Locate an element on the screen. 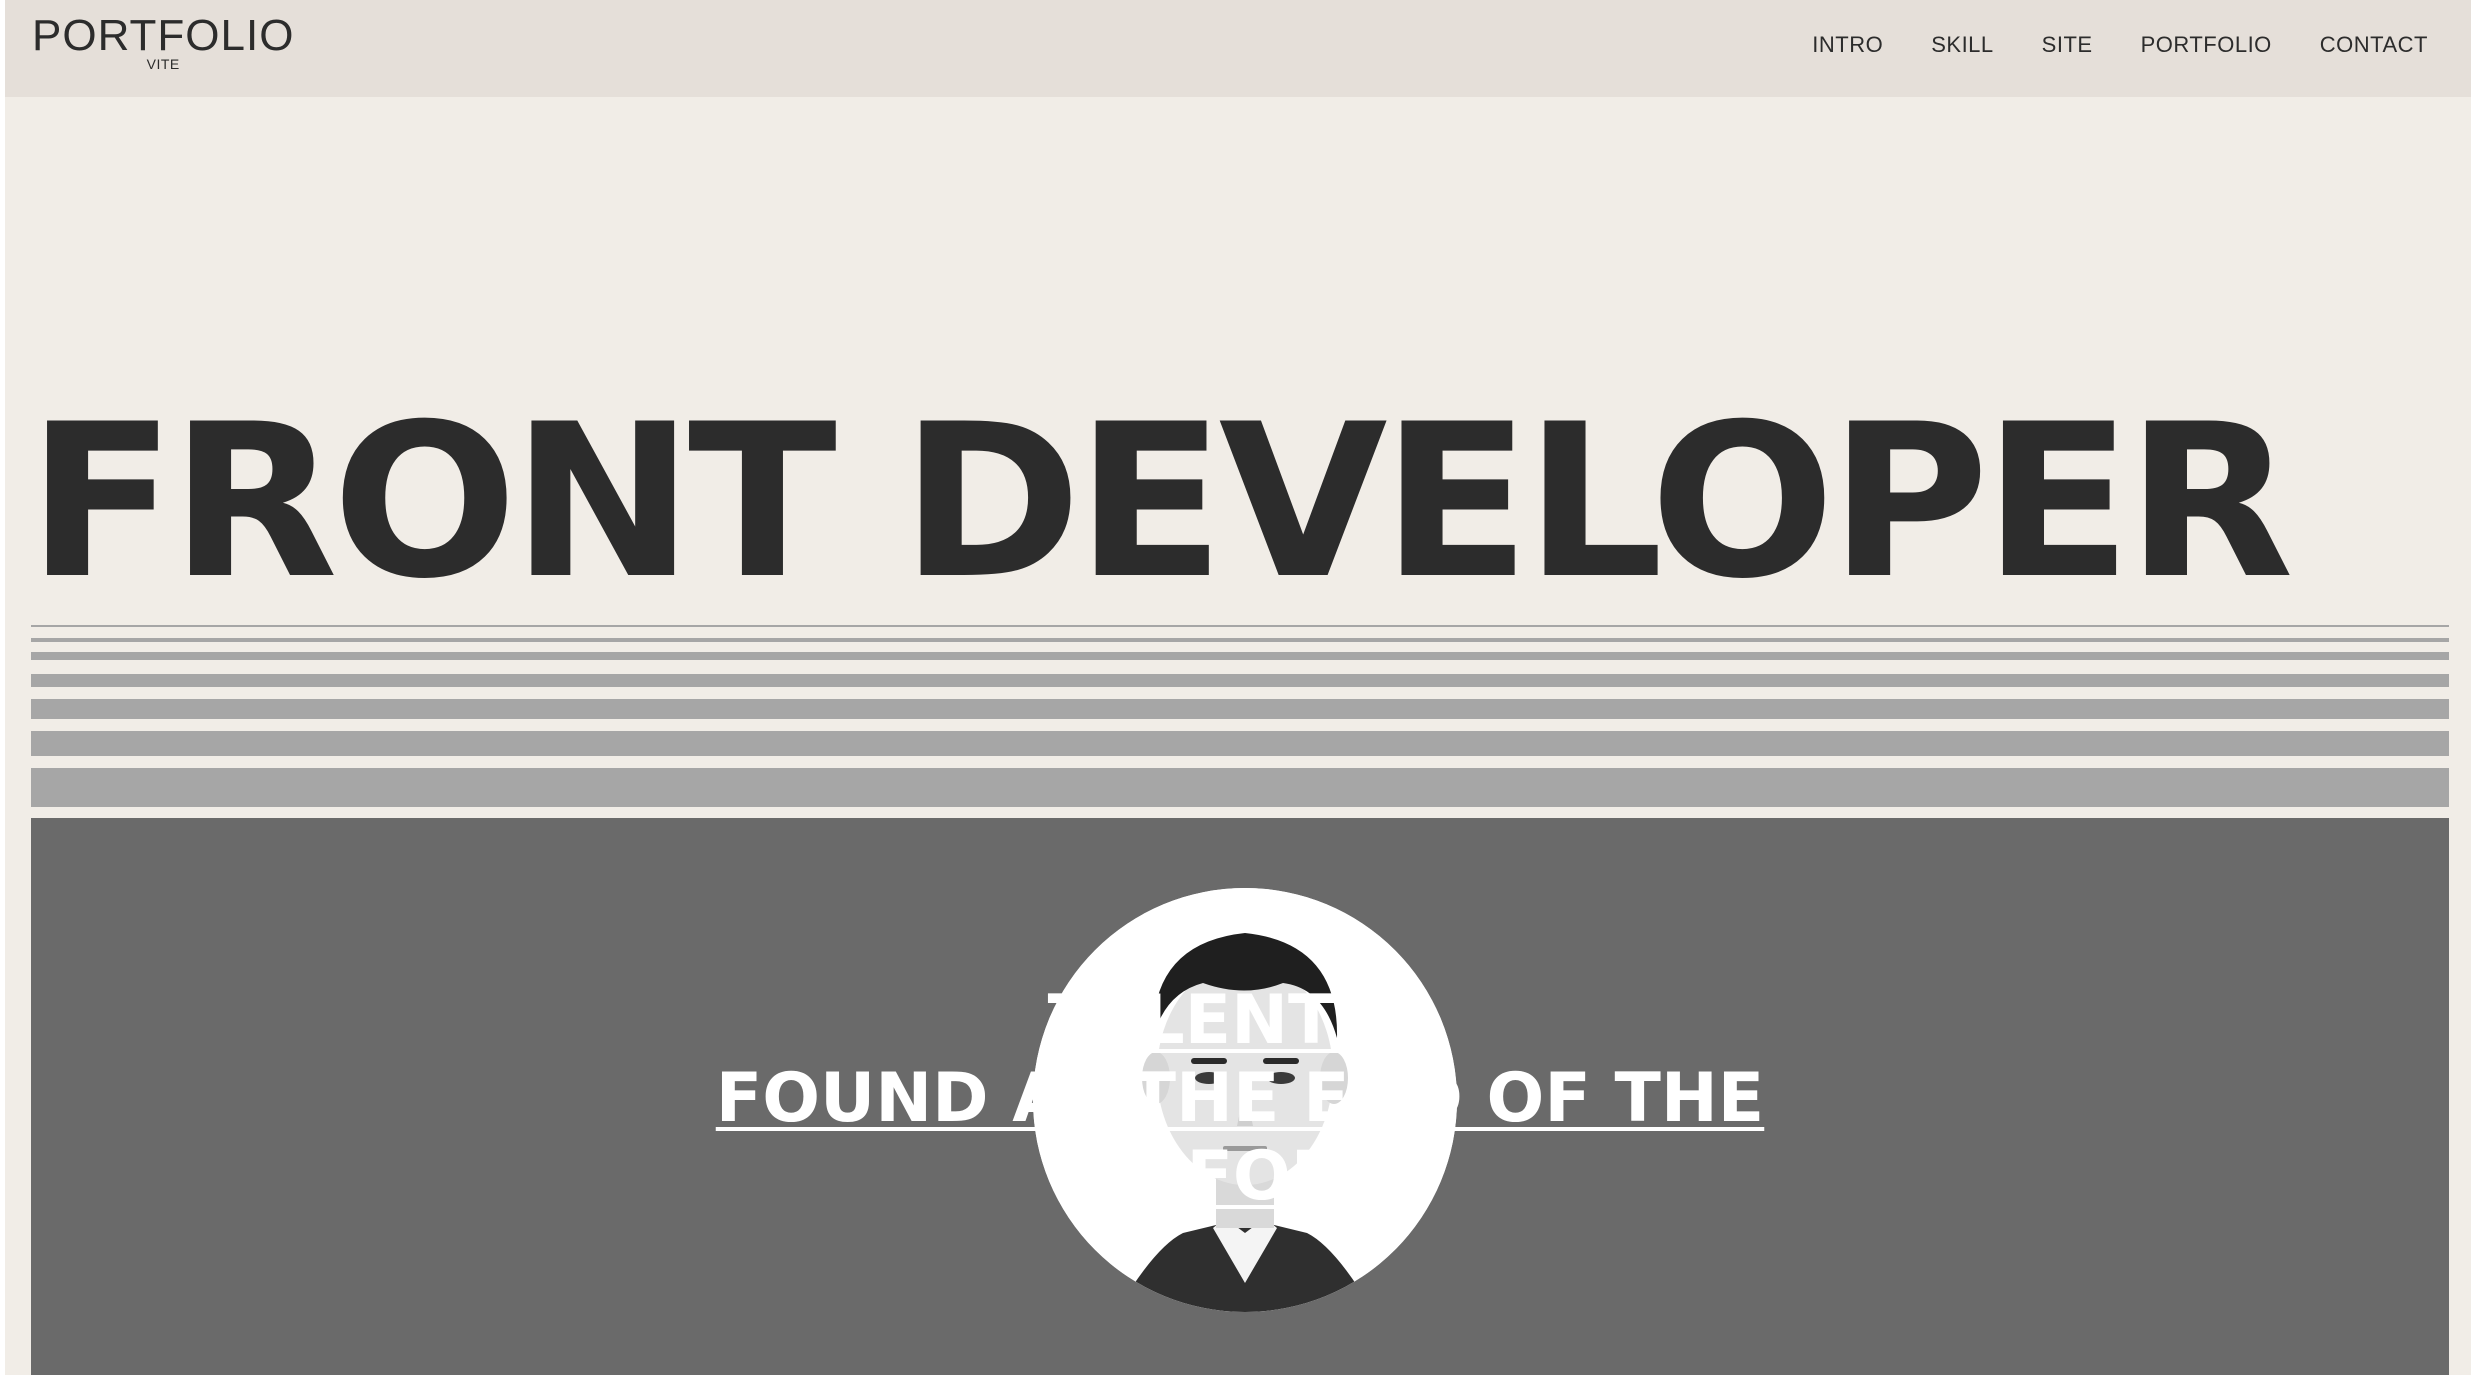 Image resolution: width=2476 pixels, height=1375 pixels. nav-item-portfolio: PORTFOLIO is located at coordinates (2206, 45).